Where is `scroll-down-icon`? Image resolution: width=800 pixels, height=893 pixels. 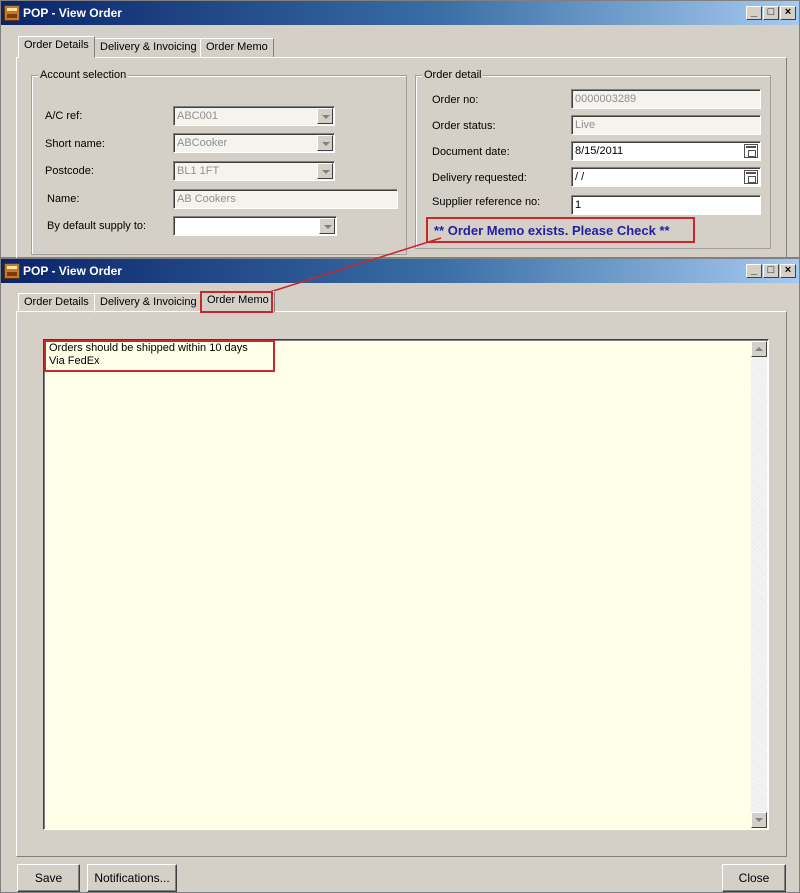
scroll-down-icon is located at coordinates (759, 820).